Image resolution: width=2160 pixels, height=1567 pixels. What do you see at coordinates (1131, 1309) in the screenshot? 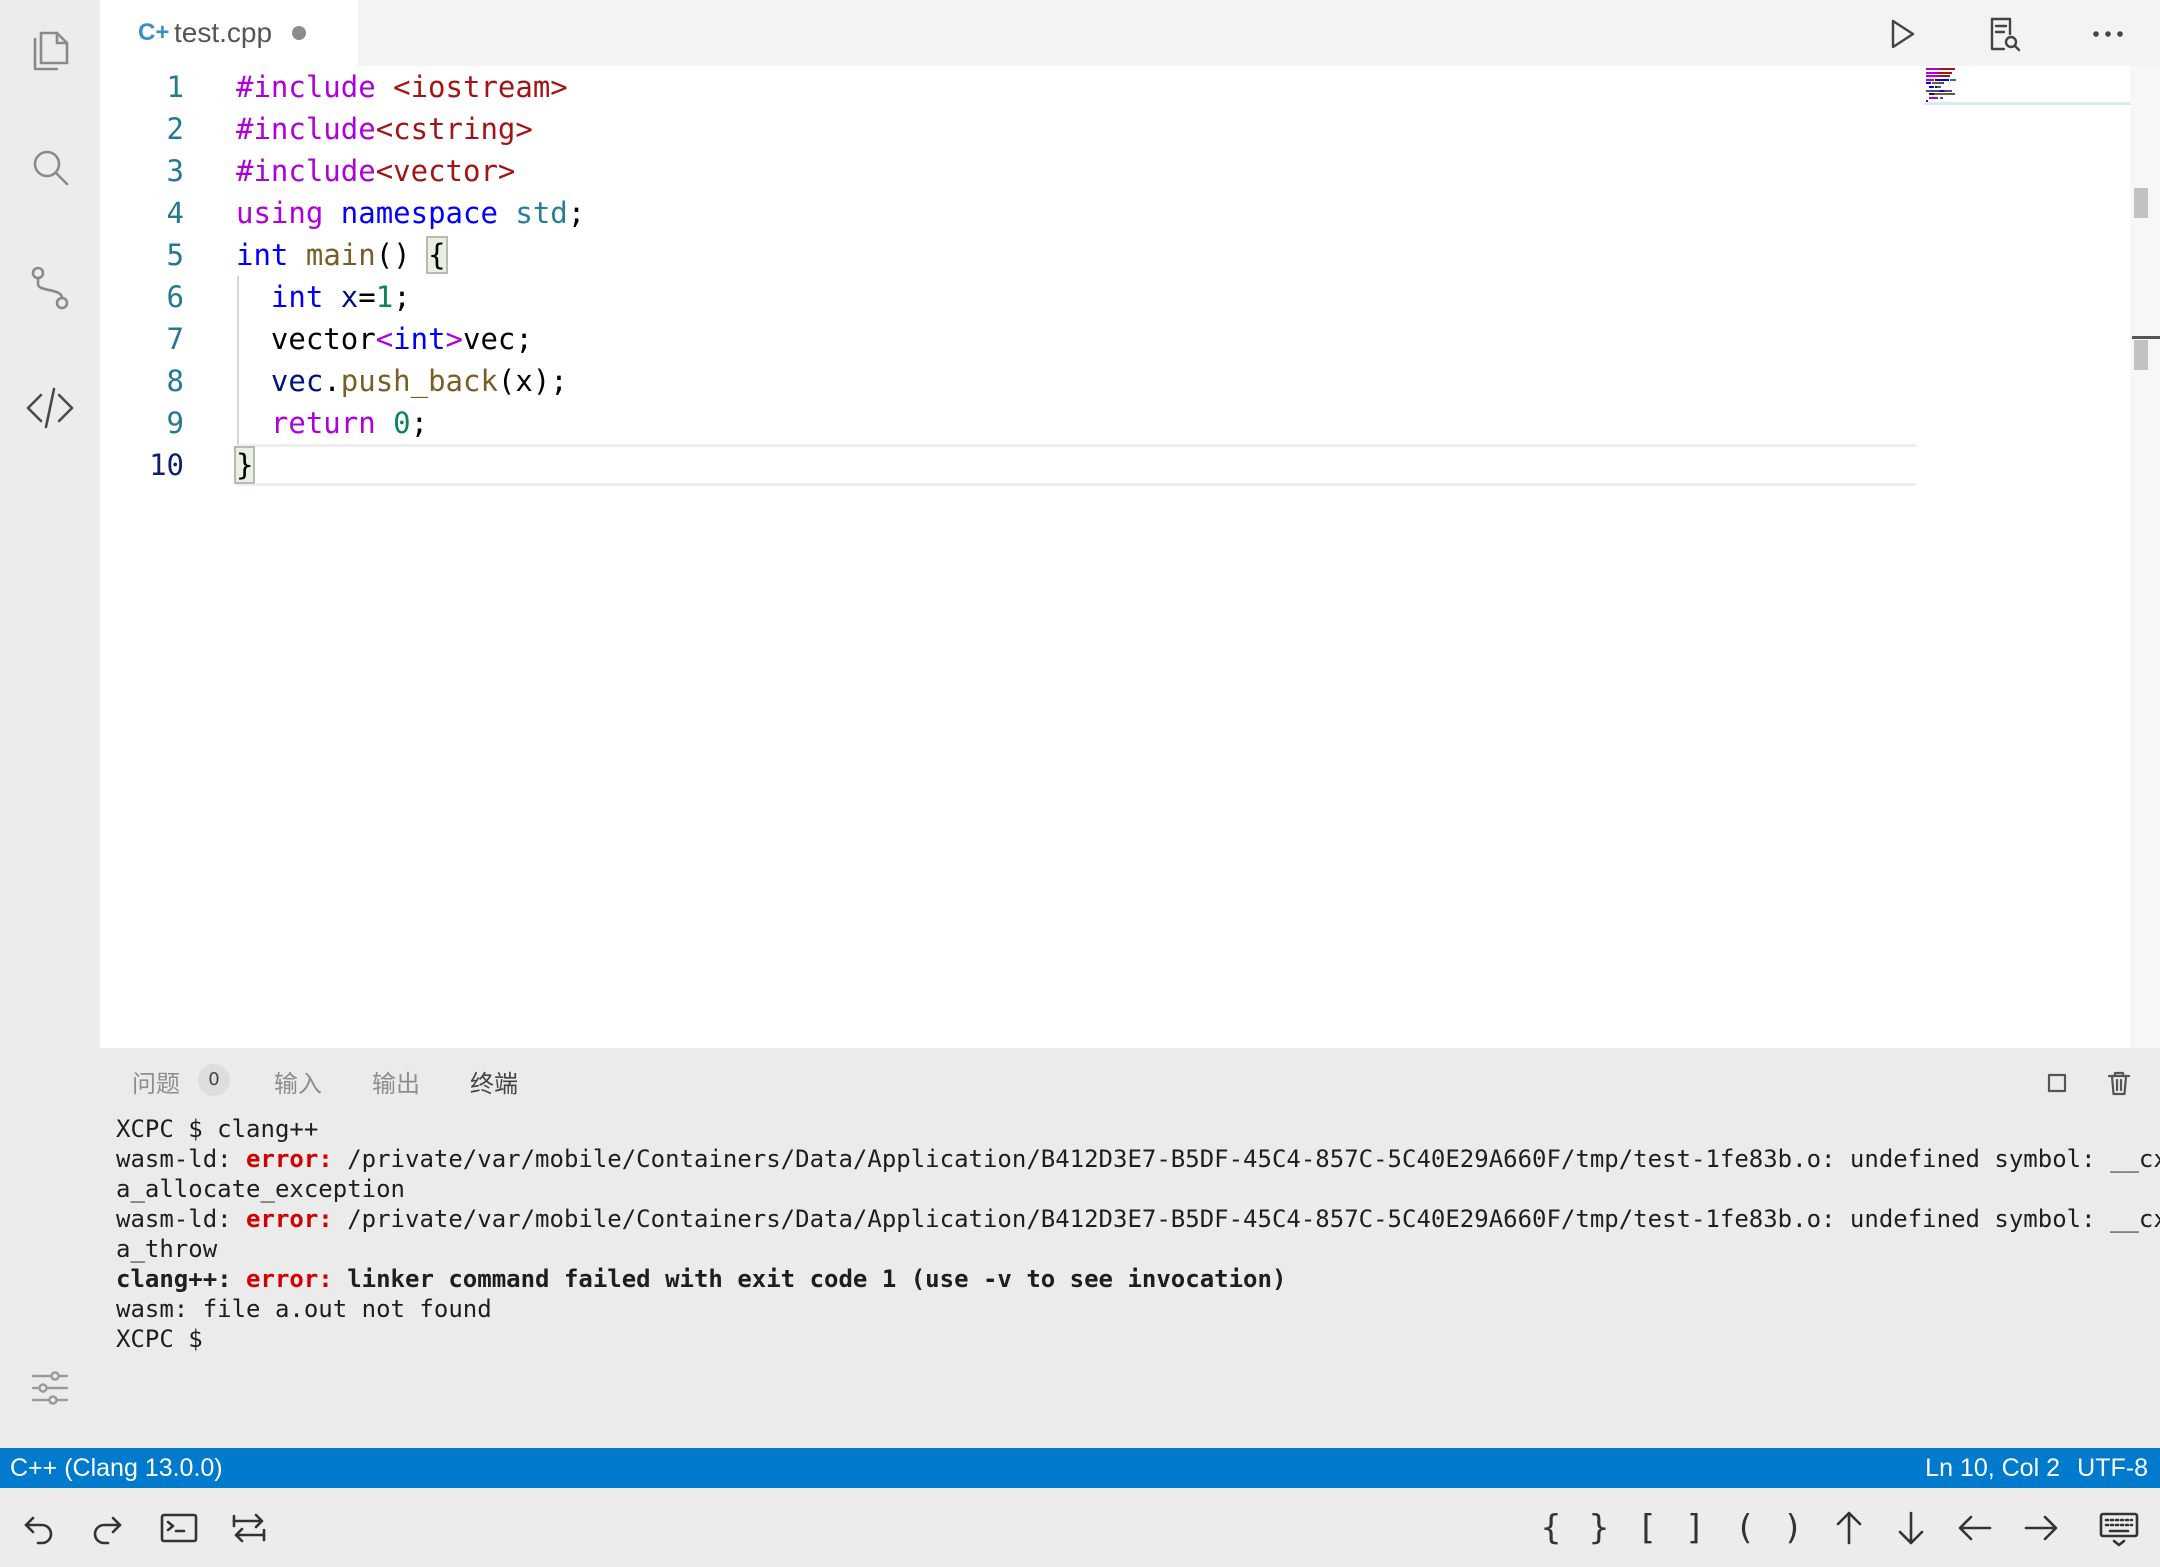
I see `terminal-line: wasm: file a.out not found` at bounding box center [1131, 1309].